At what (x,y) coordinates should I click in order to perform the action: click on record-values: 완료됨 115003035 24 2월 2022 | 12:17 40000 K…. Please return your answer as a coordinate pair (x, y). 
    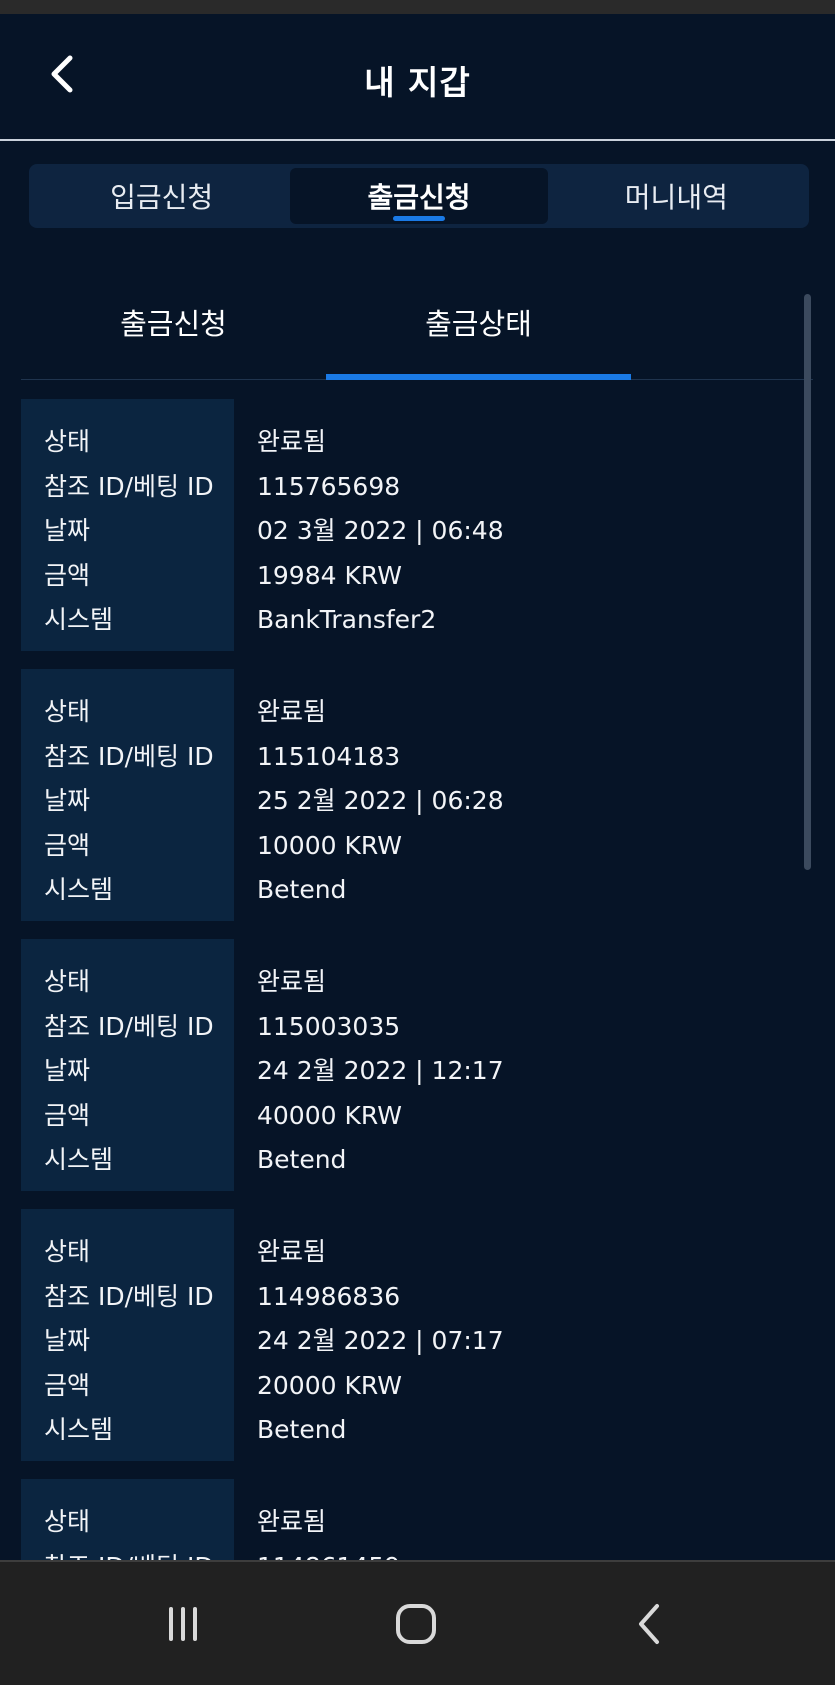
    Looking at the image, I should click on (517, 1065).